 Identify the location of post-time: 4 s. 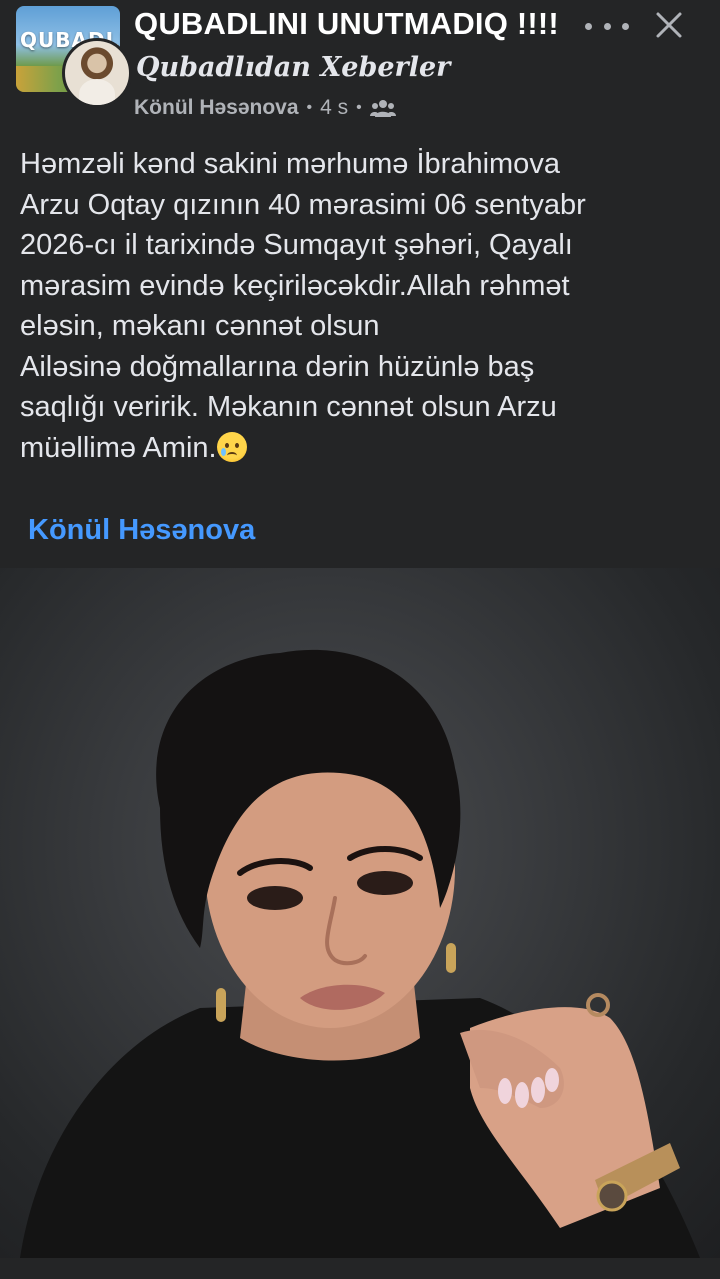
(334, 108).